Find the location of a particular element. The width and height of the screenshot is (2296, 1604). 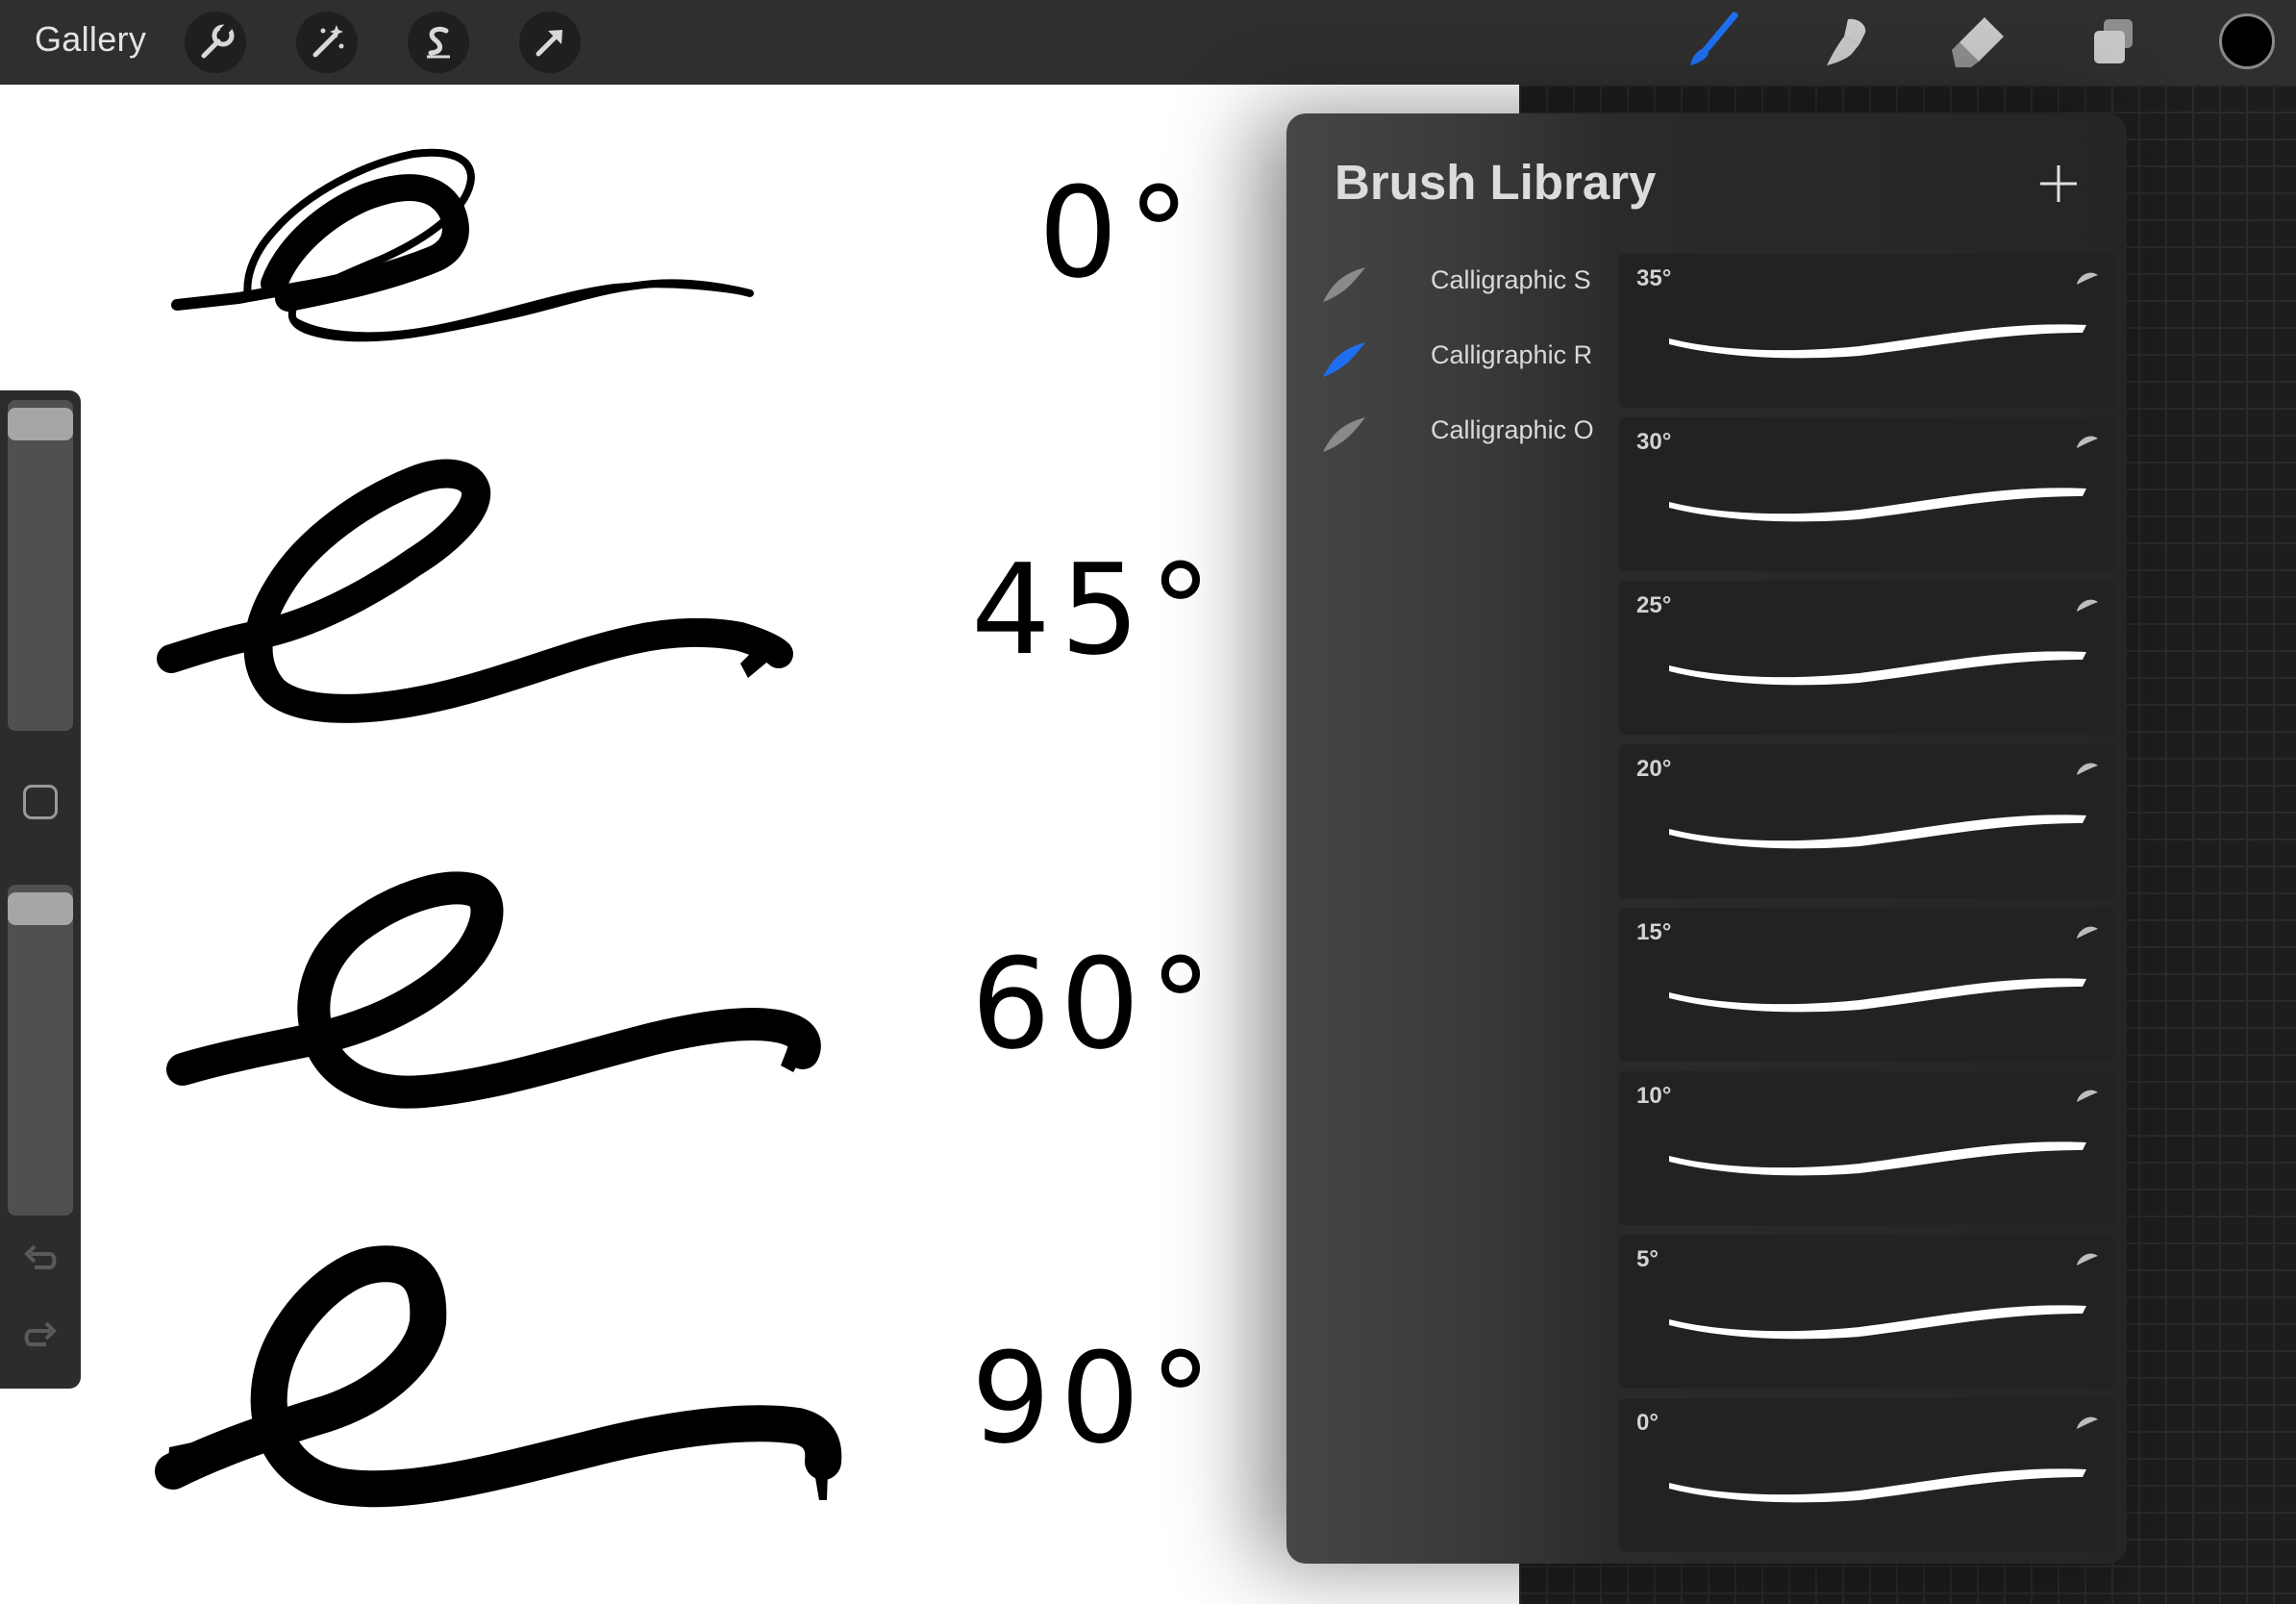

brush-item: 20° is located at coordinates (1867, 821).